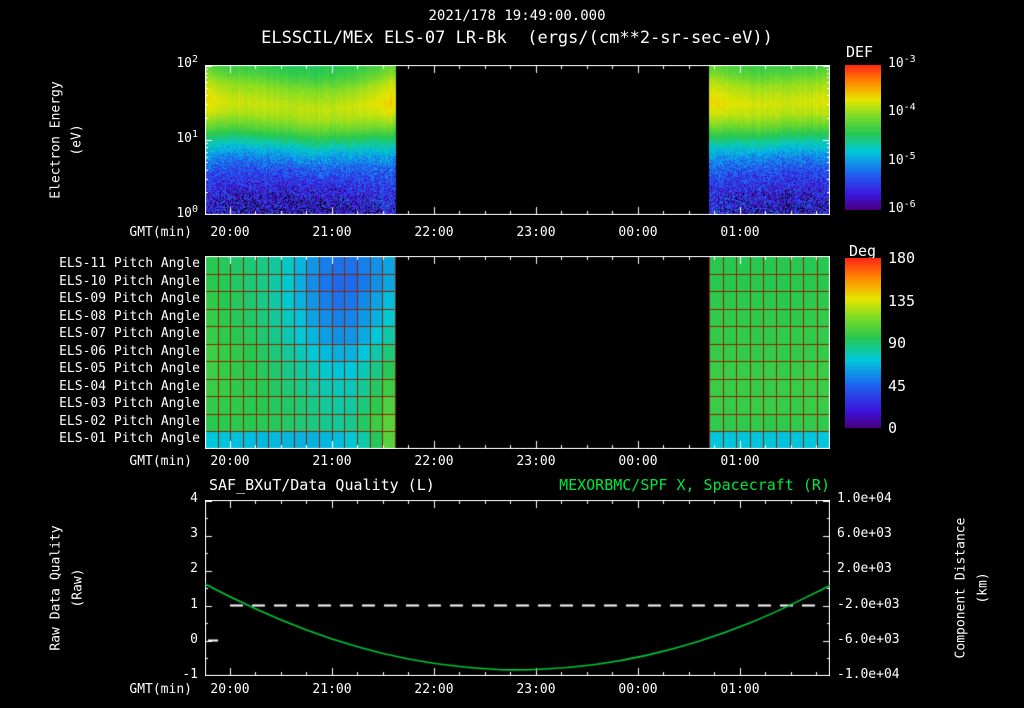  I want to click on spectrogram-y-axis-units: (eV), so click(77, 140).